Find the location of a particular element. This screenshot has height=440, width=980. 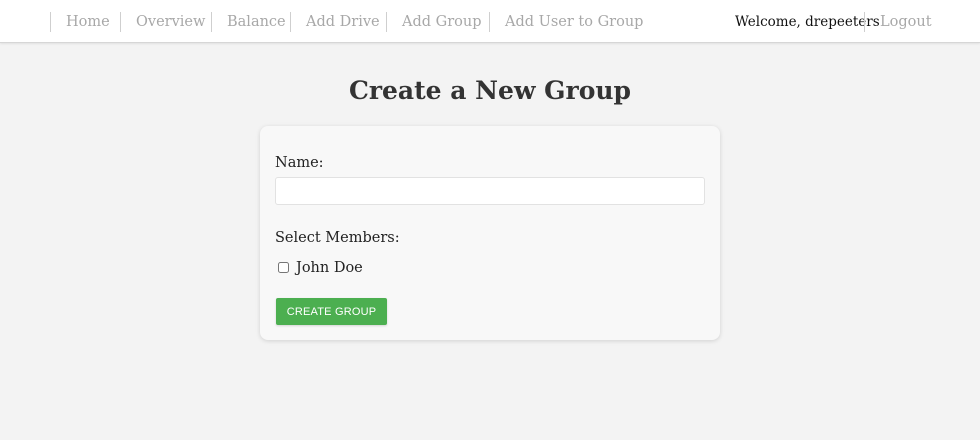

member-checkbox is located at coordinates (283, 267).